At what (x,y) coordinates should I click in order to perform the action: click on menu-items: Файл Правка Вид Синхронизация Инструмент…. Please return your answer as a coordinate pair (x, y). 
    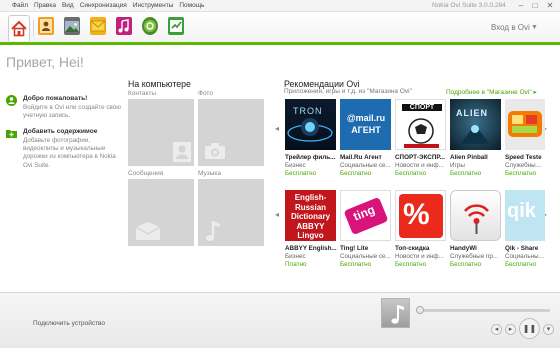
    Looking at the image, I should click on (108, 5).